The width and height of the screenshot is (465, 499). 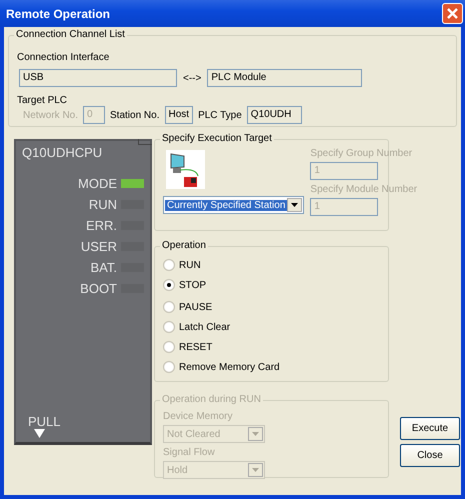 What do you see at coordinates (430, 428) in the screenshot?
I see `action-button: Execute` at bounding box center [430, 428].